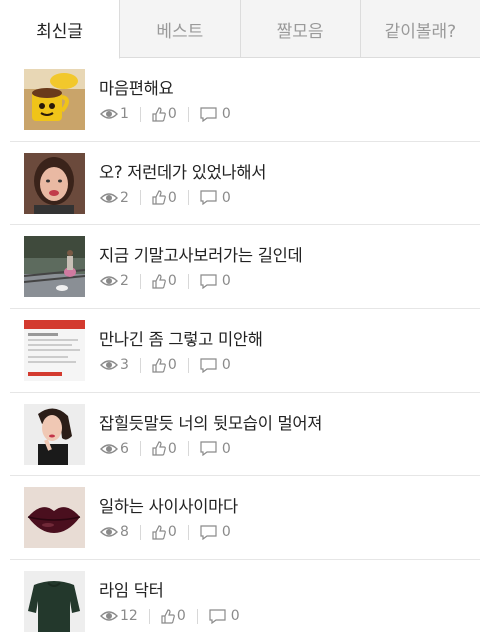 The width and height of the screenshot is (480, 639). Describe the element at coordinates (54, 267) in the screenshot. I see `street-photo-thumbnail` at that location.